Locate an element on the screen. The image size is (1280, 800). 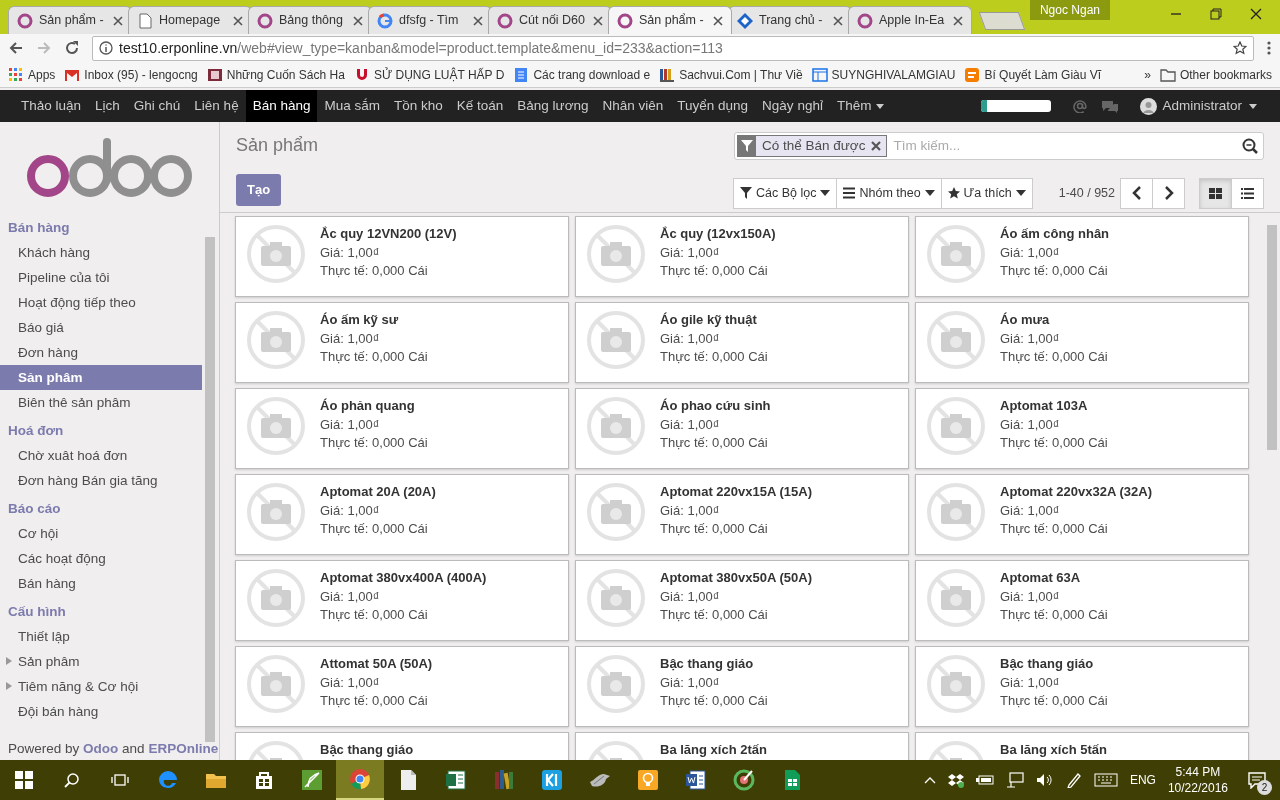
box-icon is located at coordinates (955, 780).